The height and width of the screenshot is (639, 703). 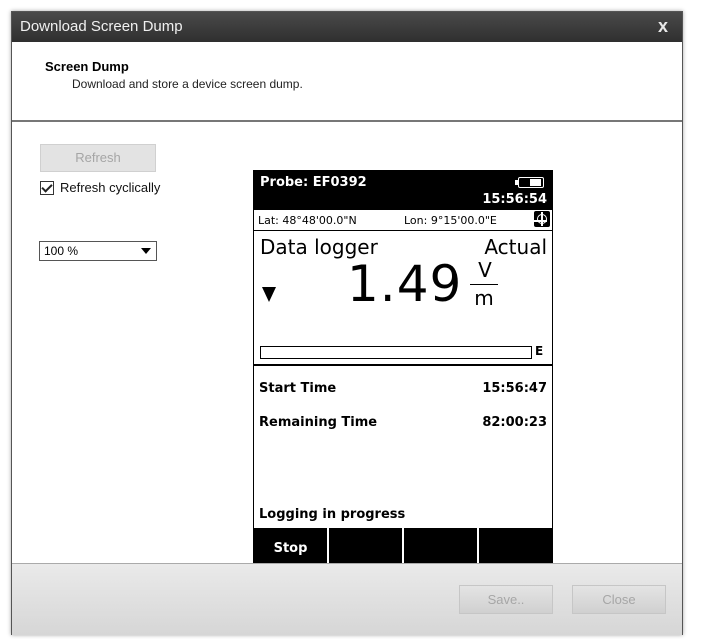 I want to click on unit-fraction-line, so click(x=484, y=284).